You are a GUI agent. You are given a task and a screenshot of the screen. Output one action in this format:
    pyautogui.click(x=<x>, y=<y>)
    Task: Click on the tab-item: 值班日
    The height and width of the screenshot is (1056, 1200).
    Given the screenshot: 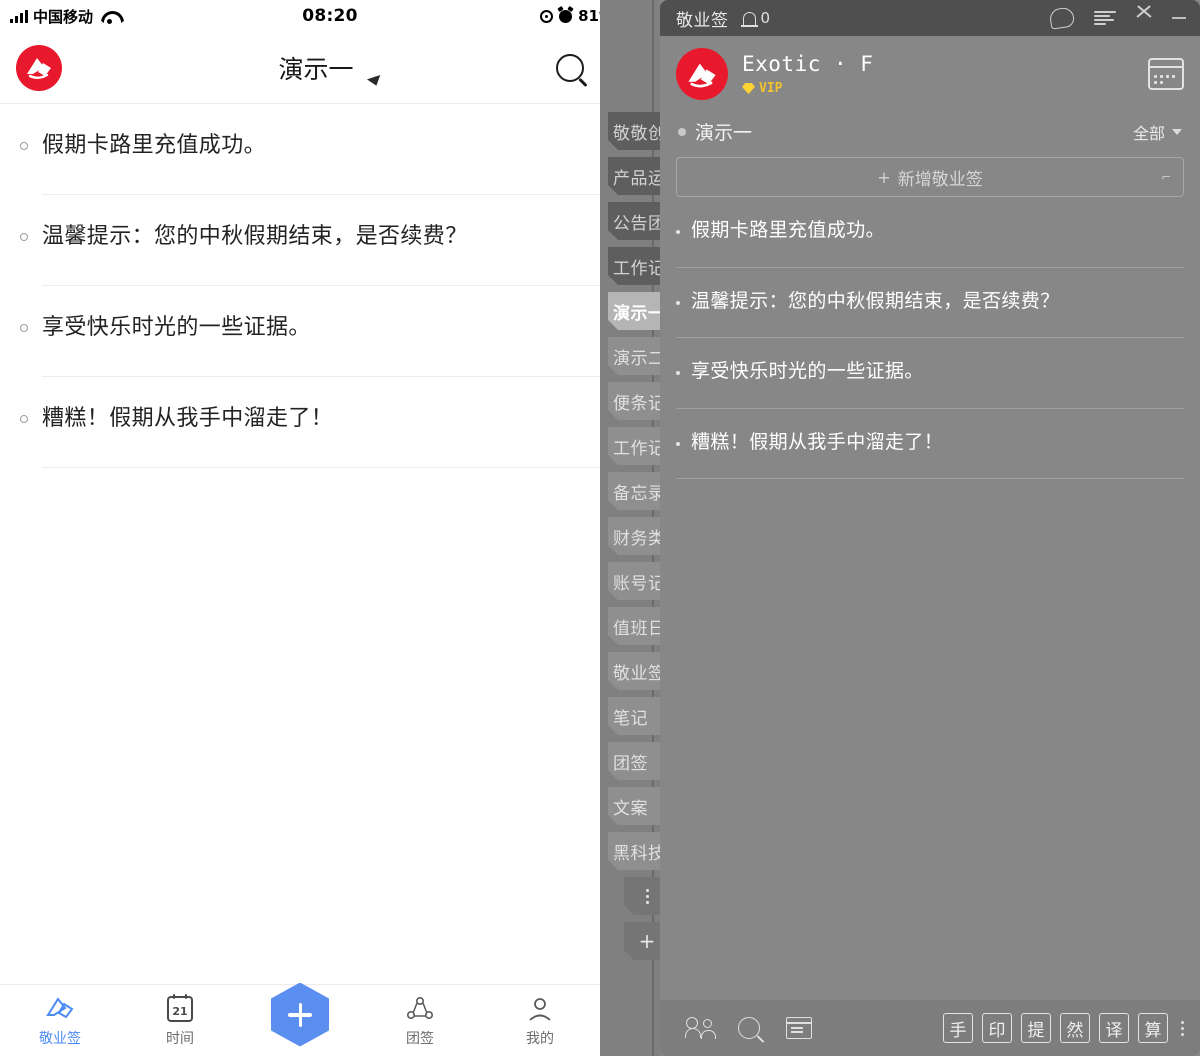 What is the action you would take?
    pyautogui.click(x=634, y=626)
    